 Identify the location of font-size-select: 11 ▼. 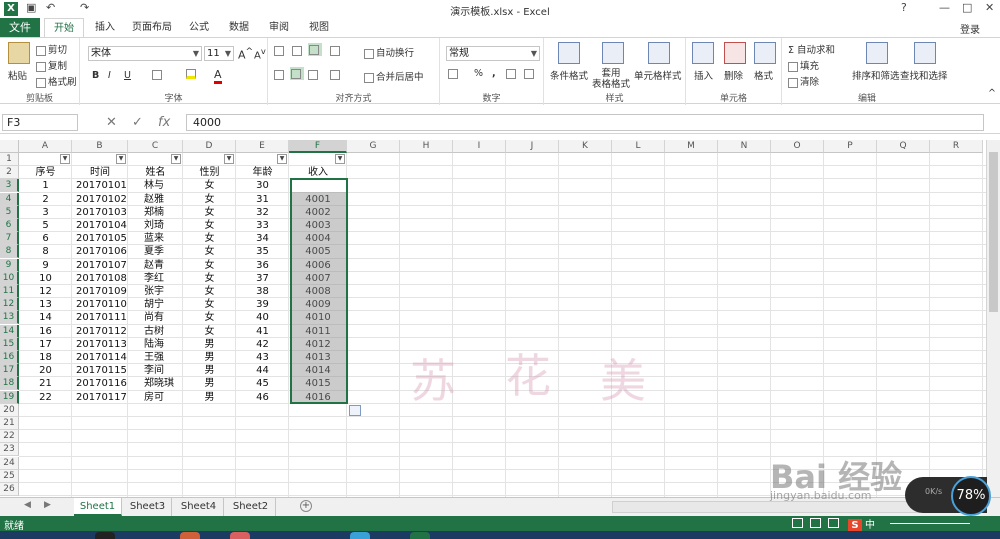
(219, 53).